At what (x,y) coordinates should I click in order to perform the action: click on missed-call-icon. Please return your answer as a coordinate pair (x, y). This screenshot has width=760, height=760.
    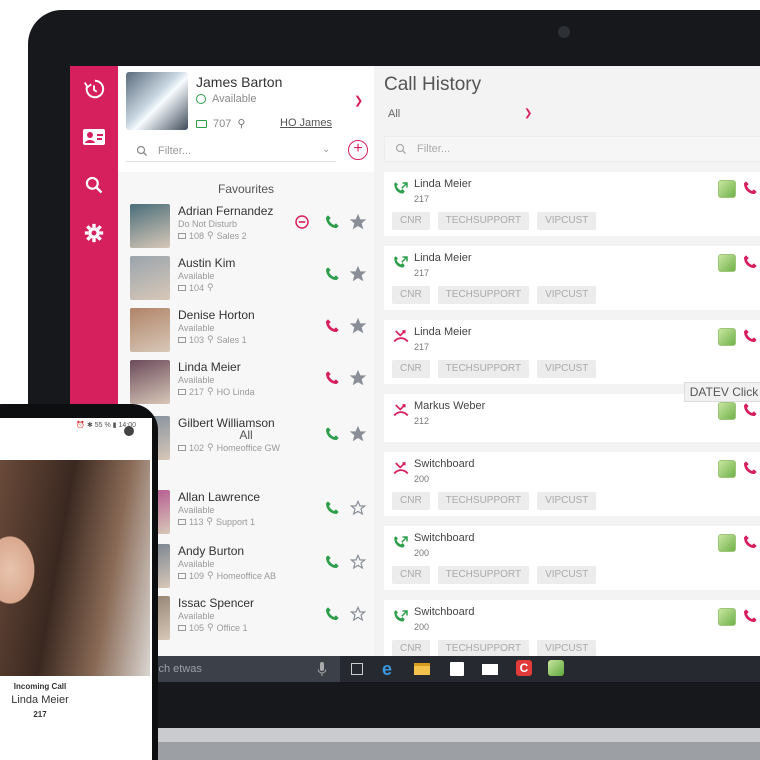
    Looking at the image, I should click on (401, 413).